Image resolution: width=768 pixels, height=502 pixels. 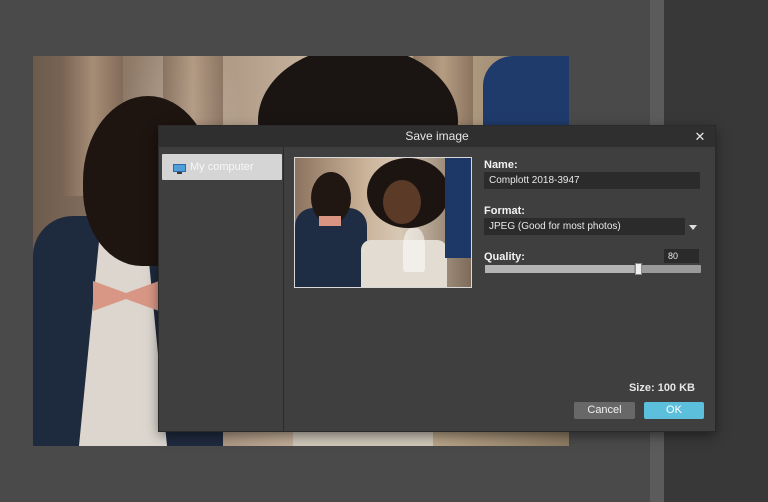 I want to click on sidebar-item-my-computer: My computer, so click(x=222, y=167).